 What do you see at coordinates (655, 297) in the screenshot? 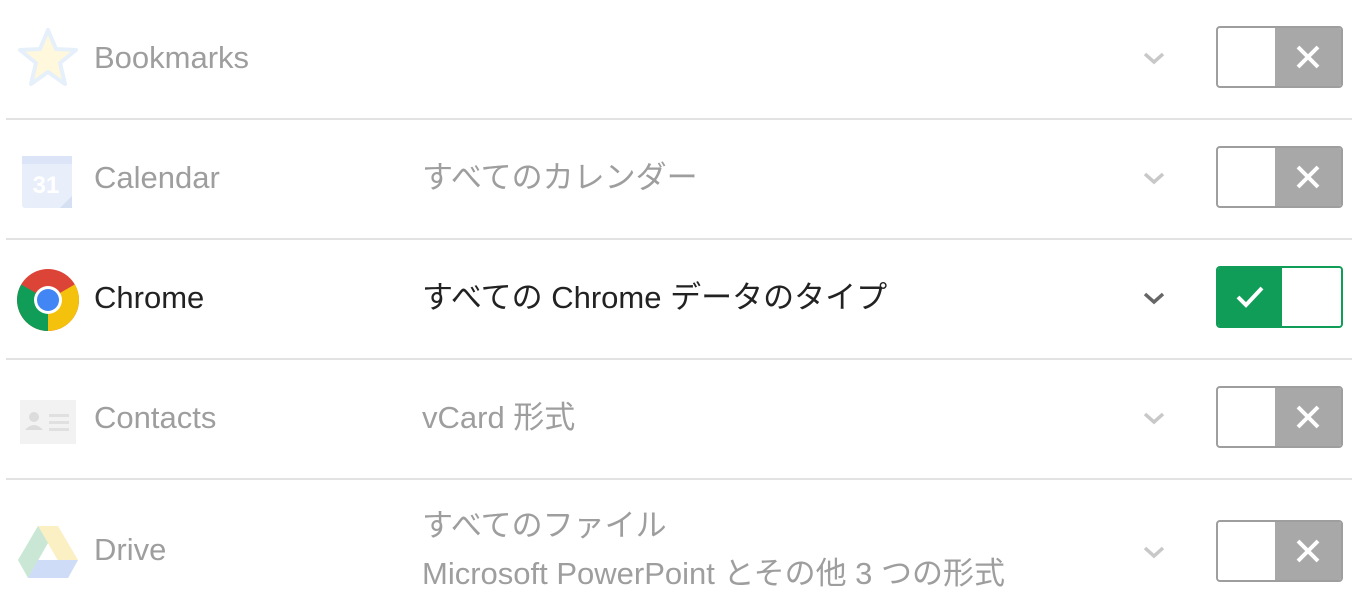
I see `row-description: すべての Chrome データのタイプ` at bounding box center [655, 297].